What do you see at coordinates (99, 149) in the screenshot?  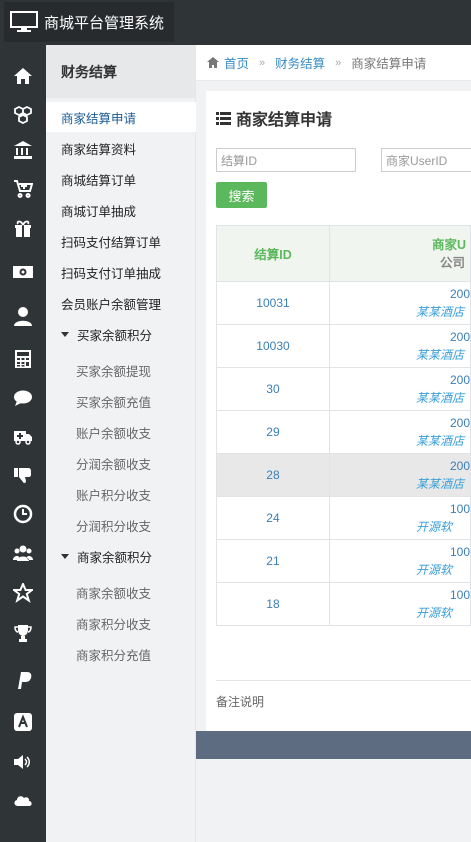 I see `submenu-item-label: 商家结算资料` at bounding box center [99, 149].